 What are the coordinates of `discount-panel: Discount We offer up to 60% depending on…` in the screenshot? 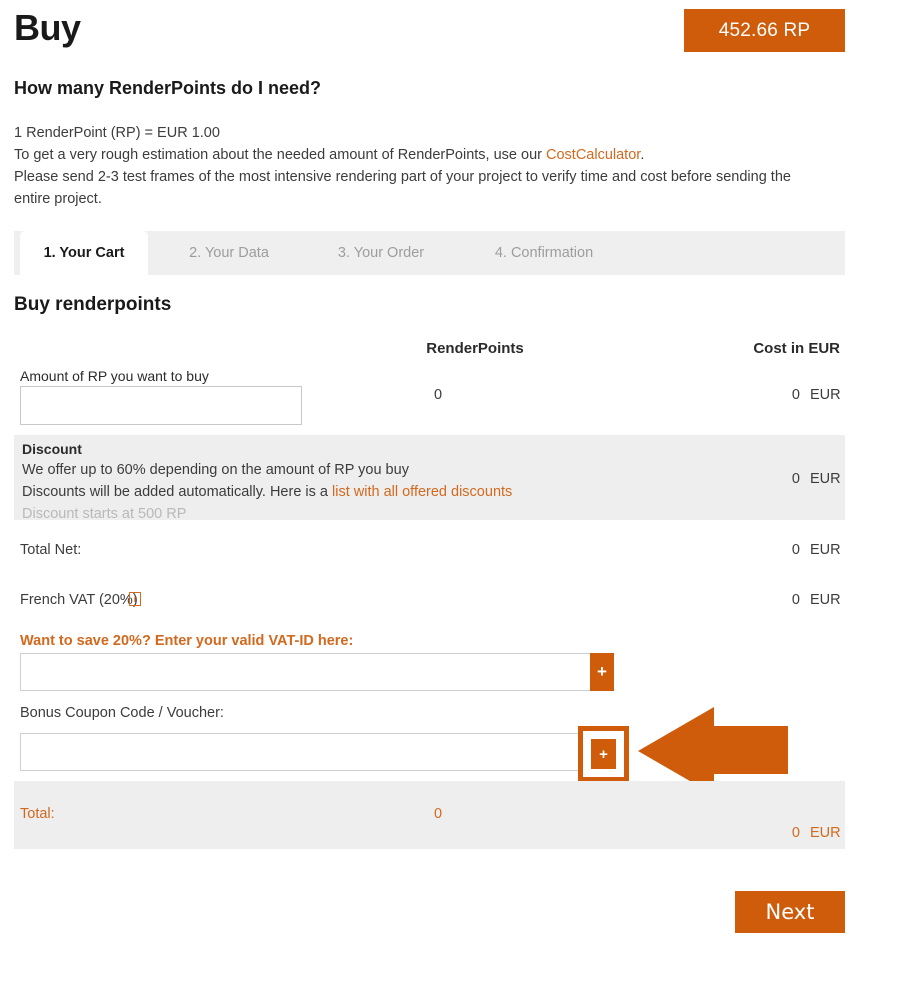 It's located at (429, 478).